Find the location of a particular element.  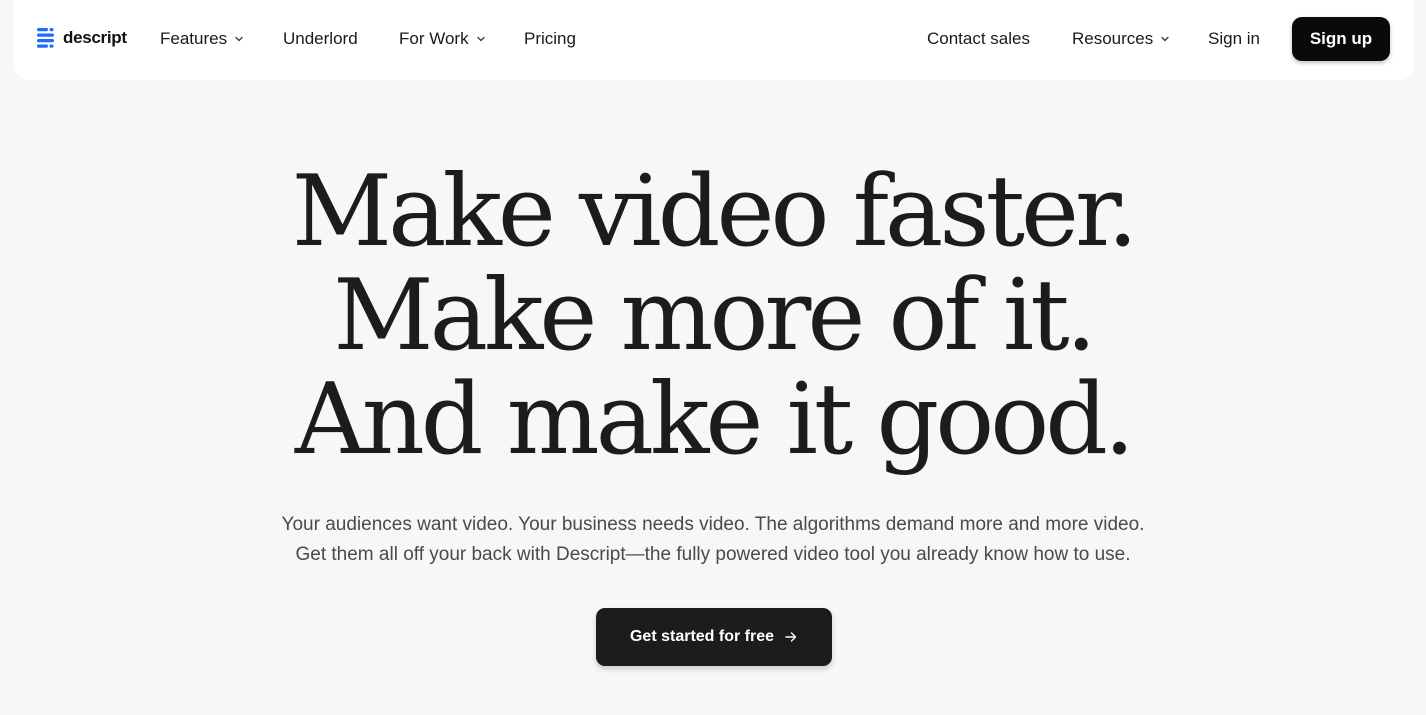

nav-underlord: Underlord is located at coordinates (320, 39).